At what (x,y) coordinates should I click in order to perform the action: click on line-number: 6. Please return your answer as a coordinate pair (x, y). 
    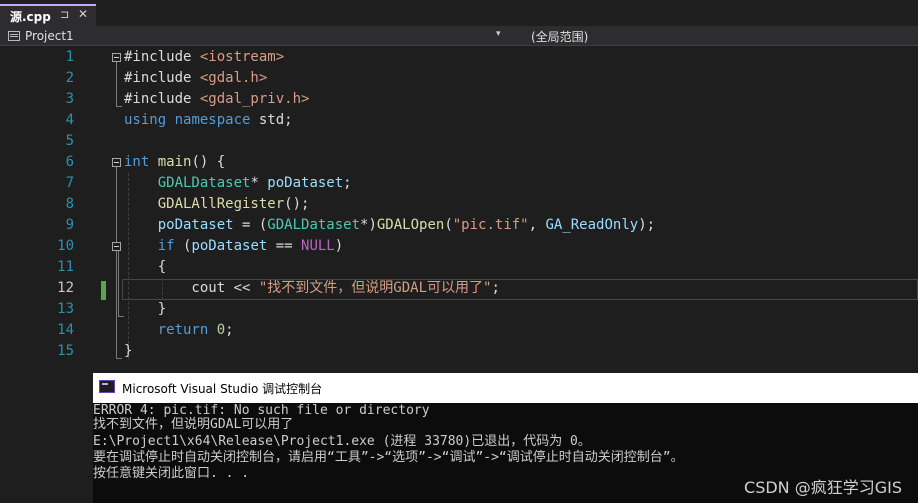
    Looking at the image, I should click on (69, 162).